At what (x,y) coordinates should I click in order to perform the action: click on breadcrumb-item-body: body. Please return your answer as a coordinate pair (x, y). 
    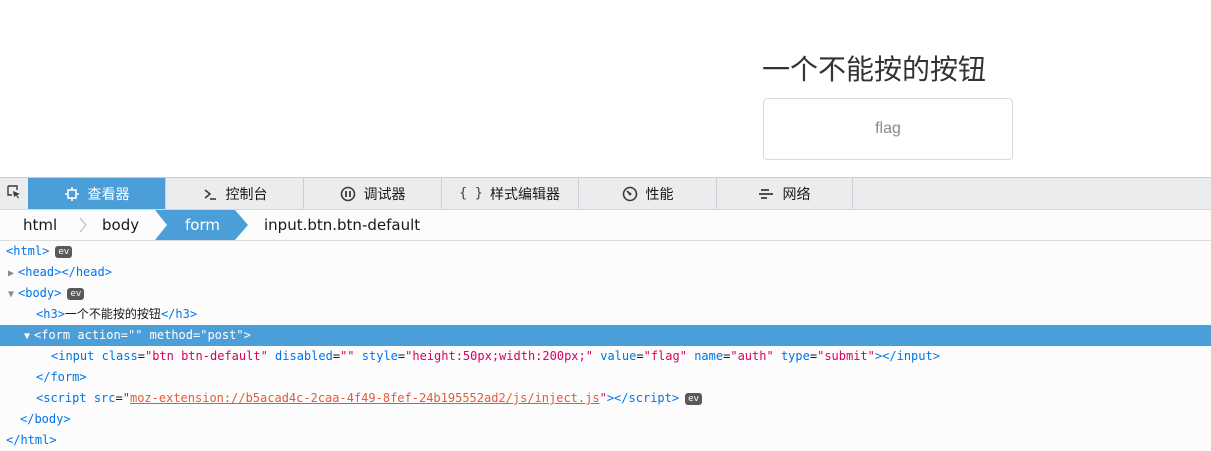
    Looking at the image, I should click on (120, 225).